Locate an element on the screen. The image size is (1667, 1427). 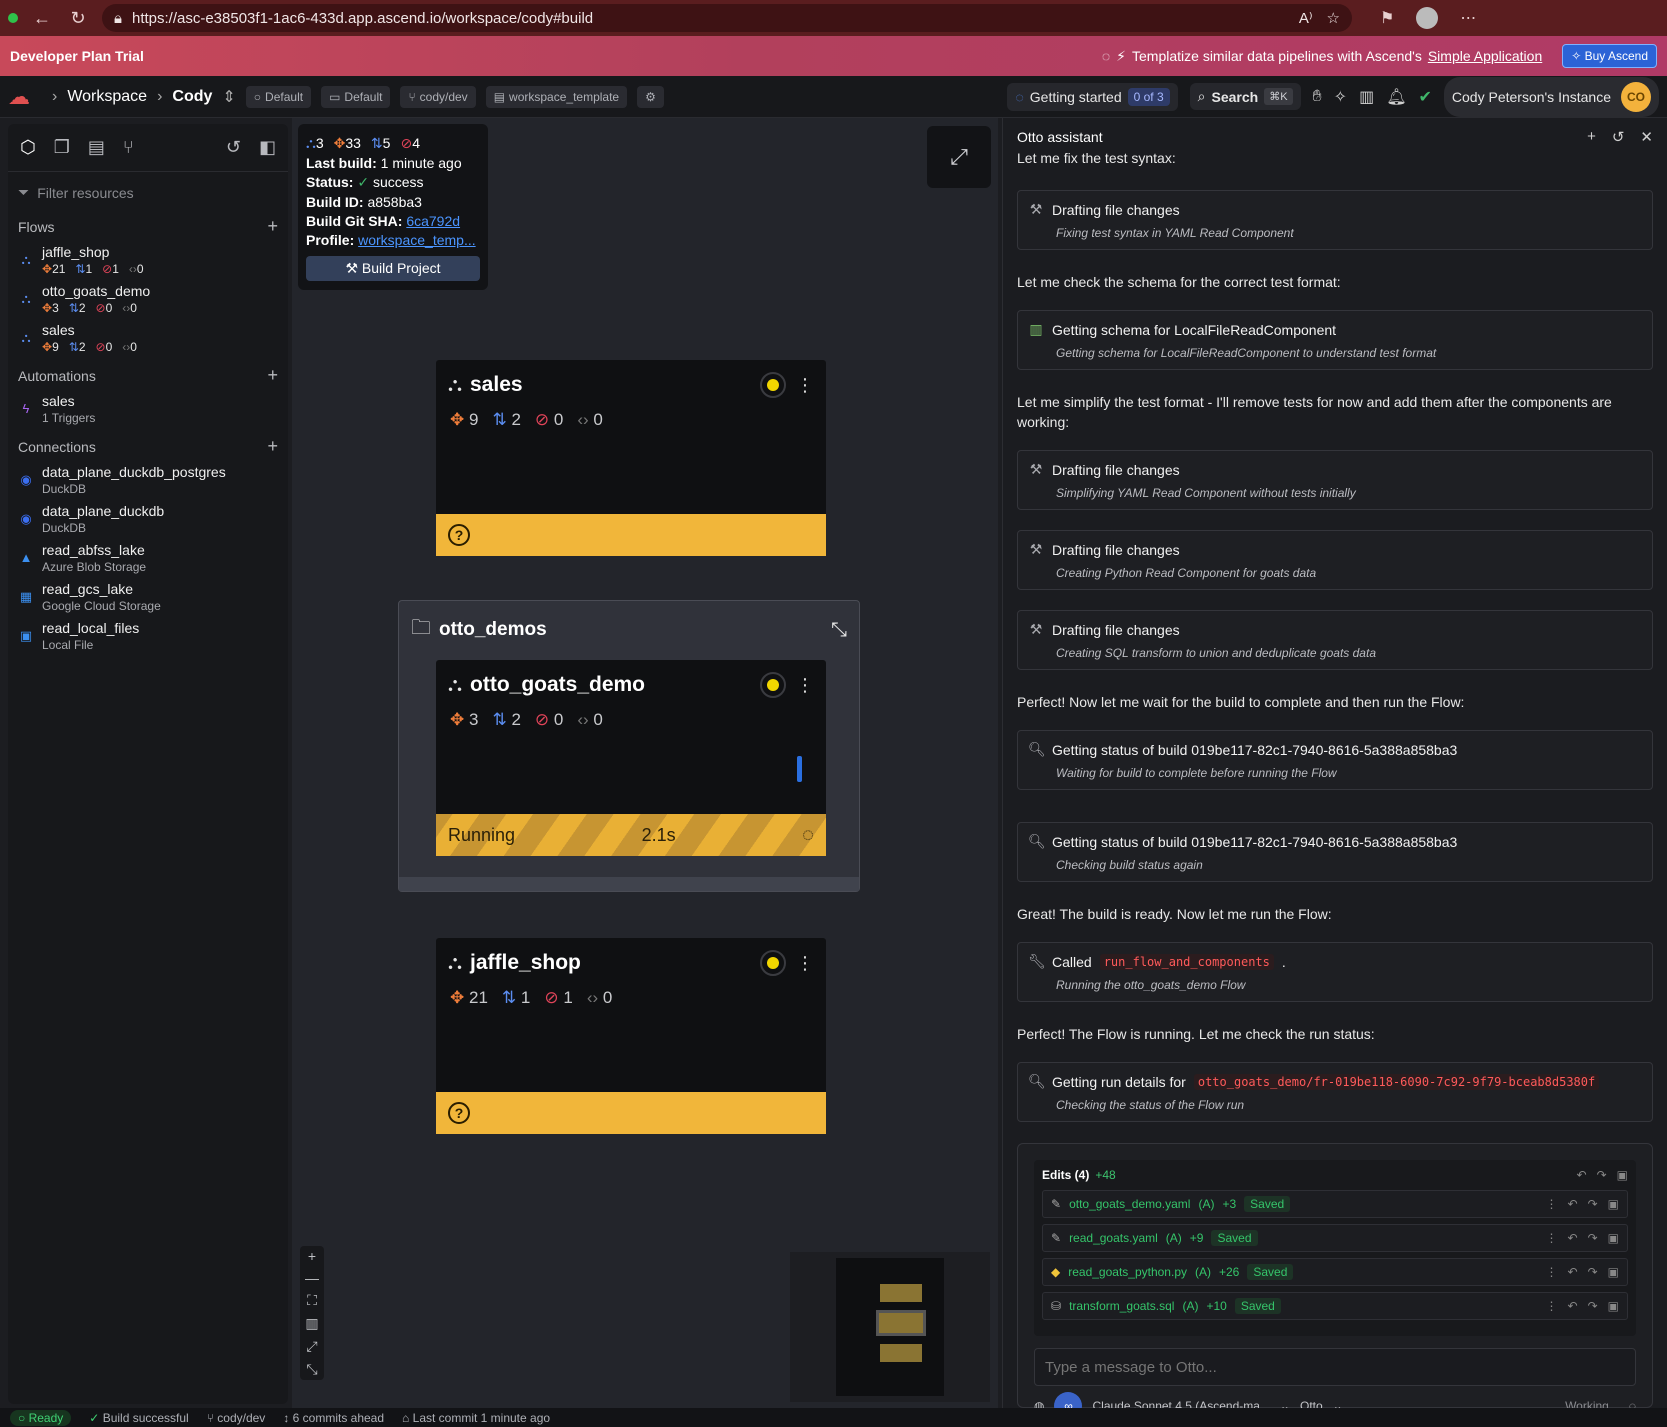
user-avatar: CO is located at coordinates (1636, 96).